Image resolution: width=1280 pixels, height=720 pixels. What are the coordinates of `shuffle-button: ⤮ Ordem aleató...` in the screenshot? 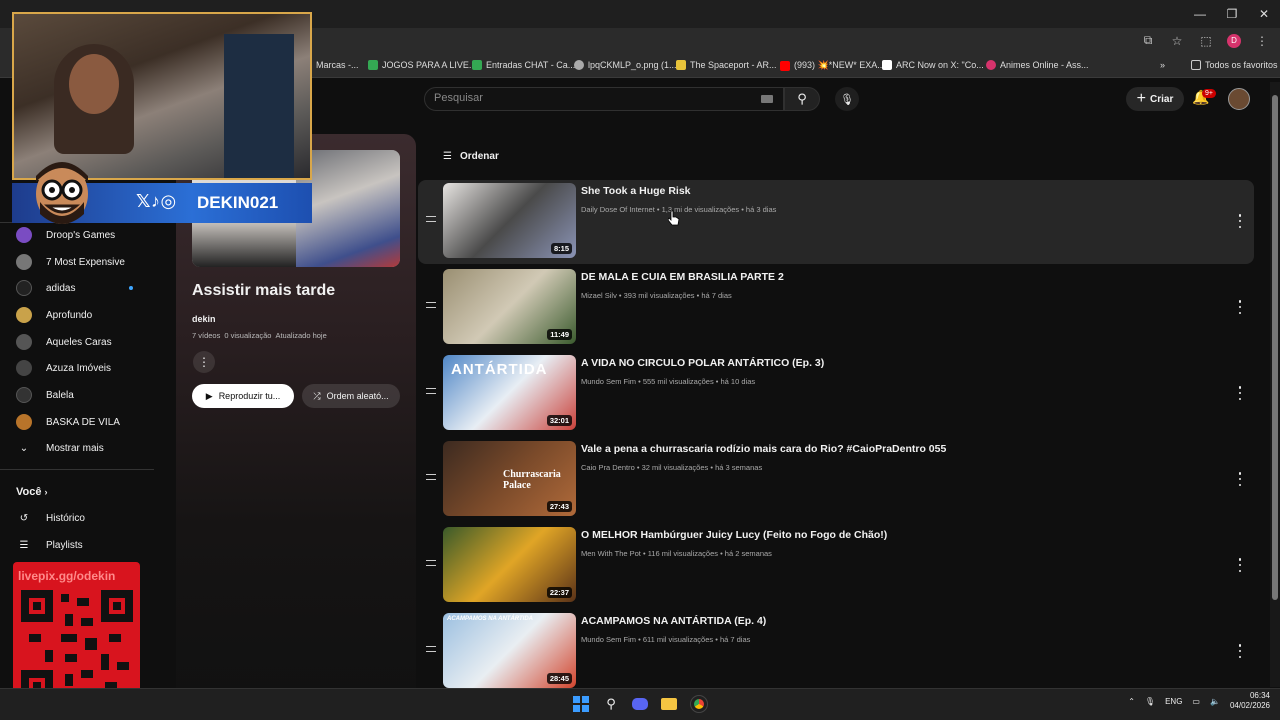 It's located at (351, 396).